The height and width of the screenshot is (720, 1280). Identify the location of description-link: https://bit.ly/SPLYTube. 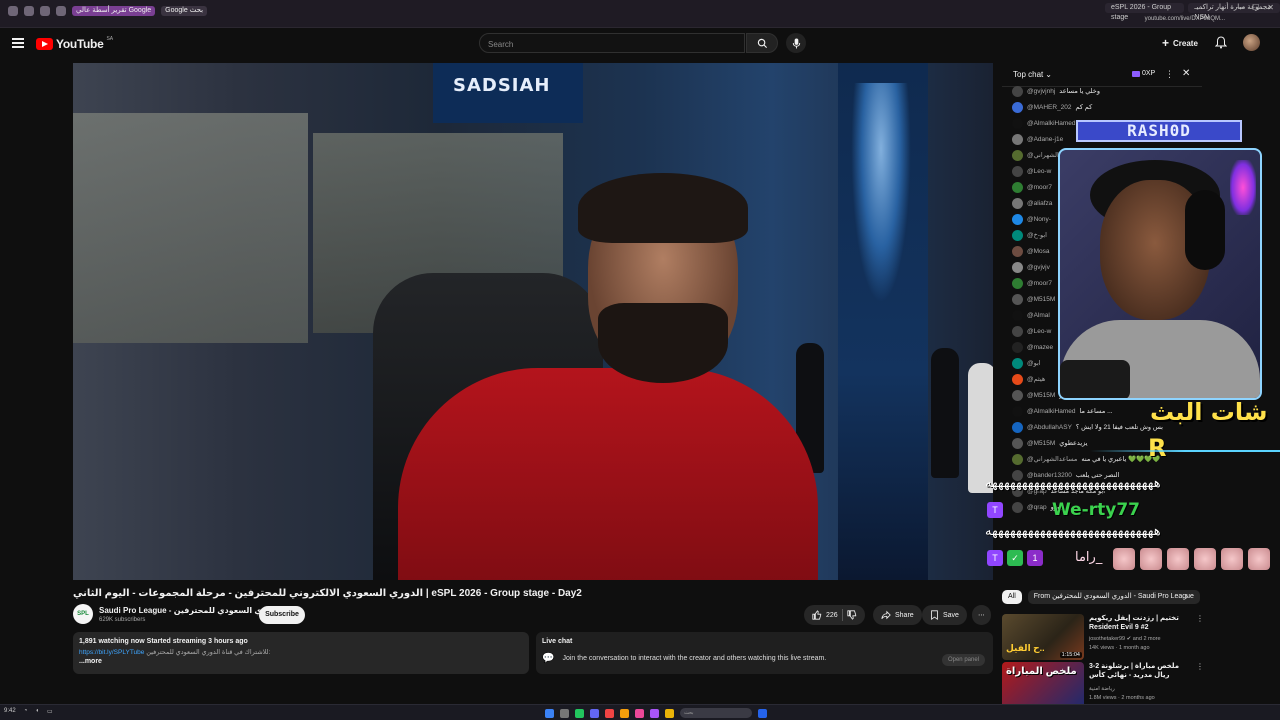
(111, 652).